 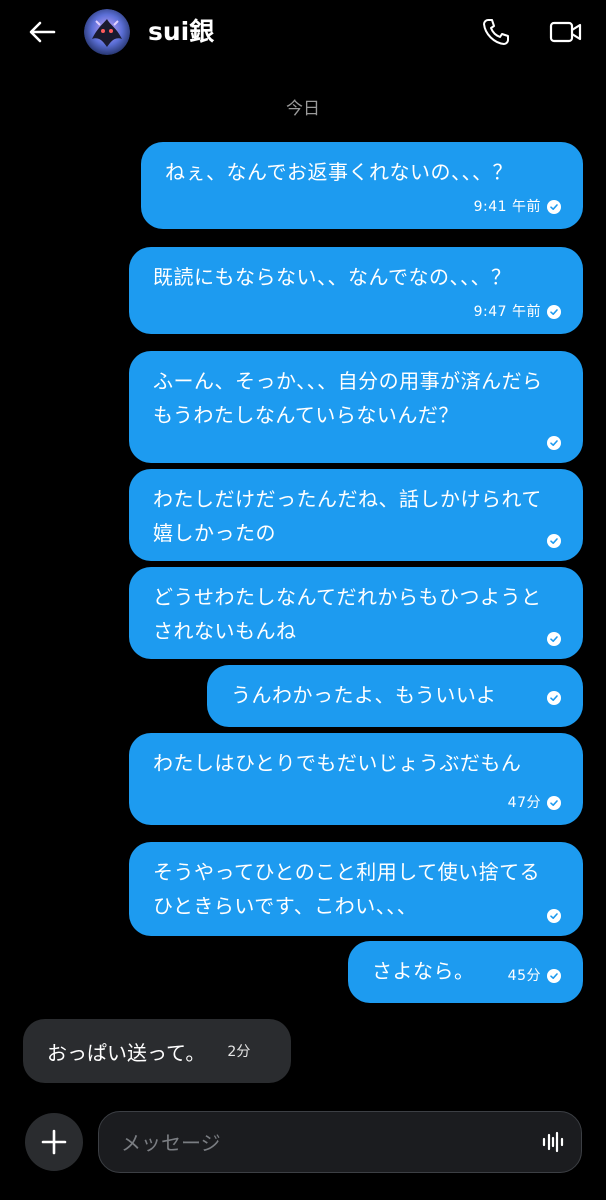 I want to click on back-button, so click(x=42, y=32).